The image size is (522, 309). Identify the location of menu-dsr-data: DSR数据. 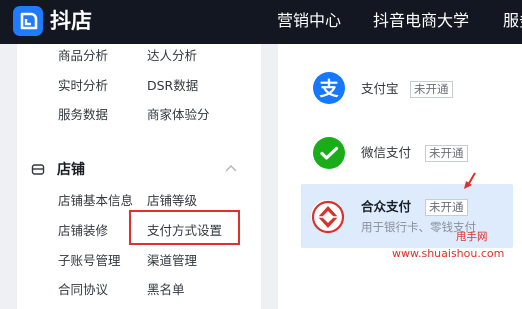
(172, 86).